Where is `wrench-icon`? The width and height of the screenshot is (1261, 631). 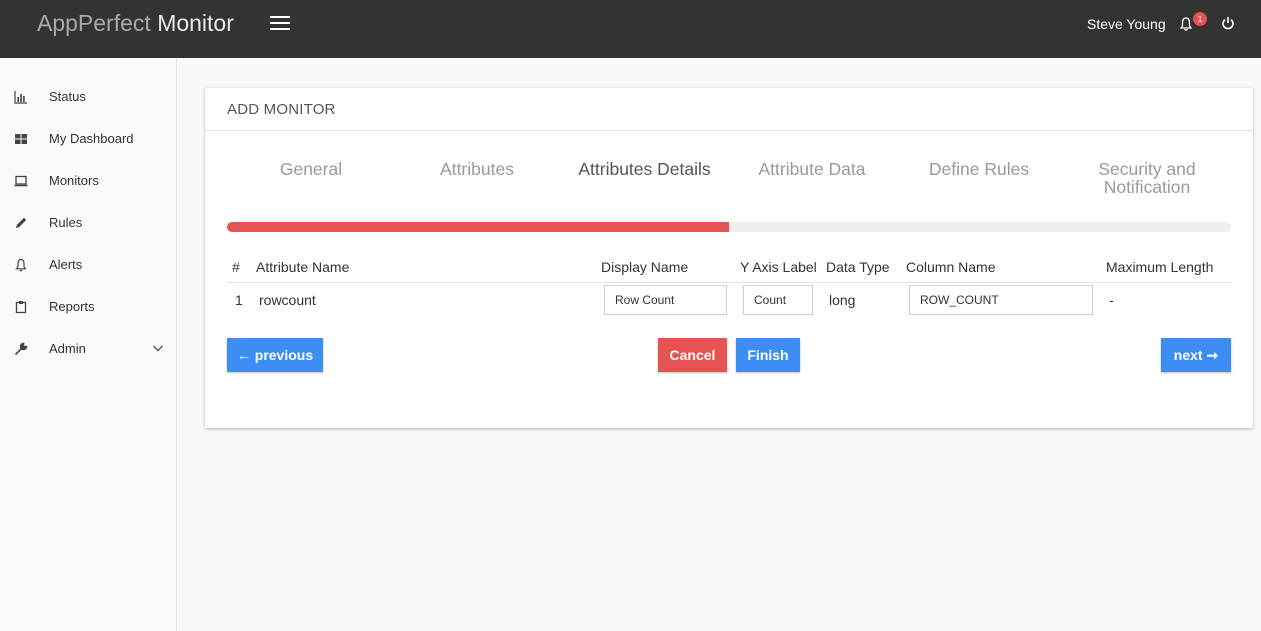 wrench-icon is located at coordinates (21, 349).